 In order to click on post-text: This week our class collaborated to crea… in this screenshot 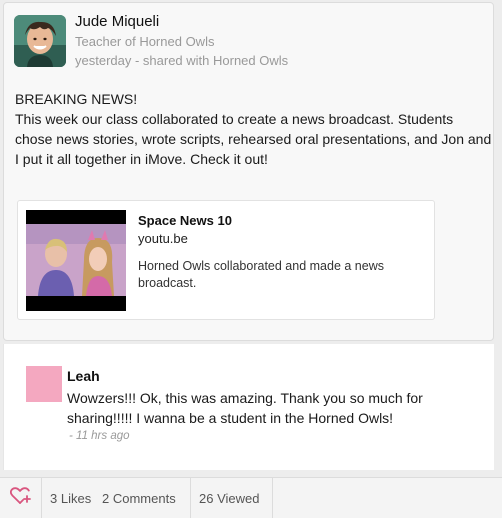, I will do `click(253, 139)`.